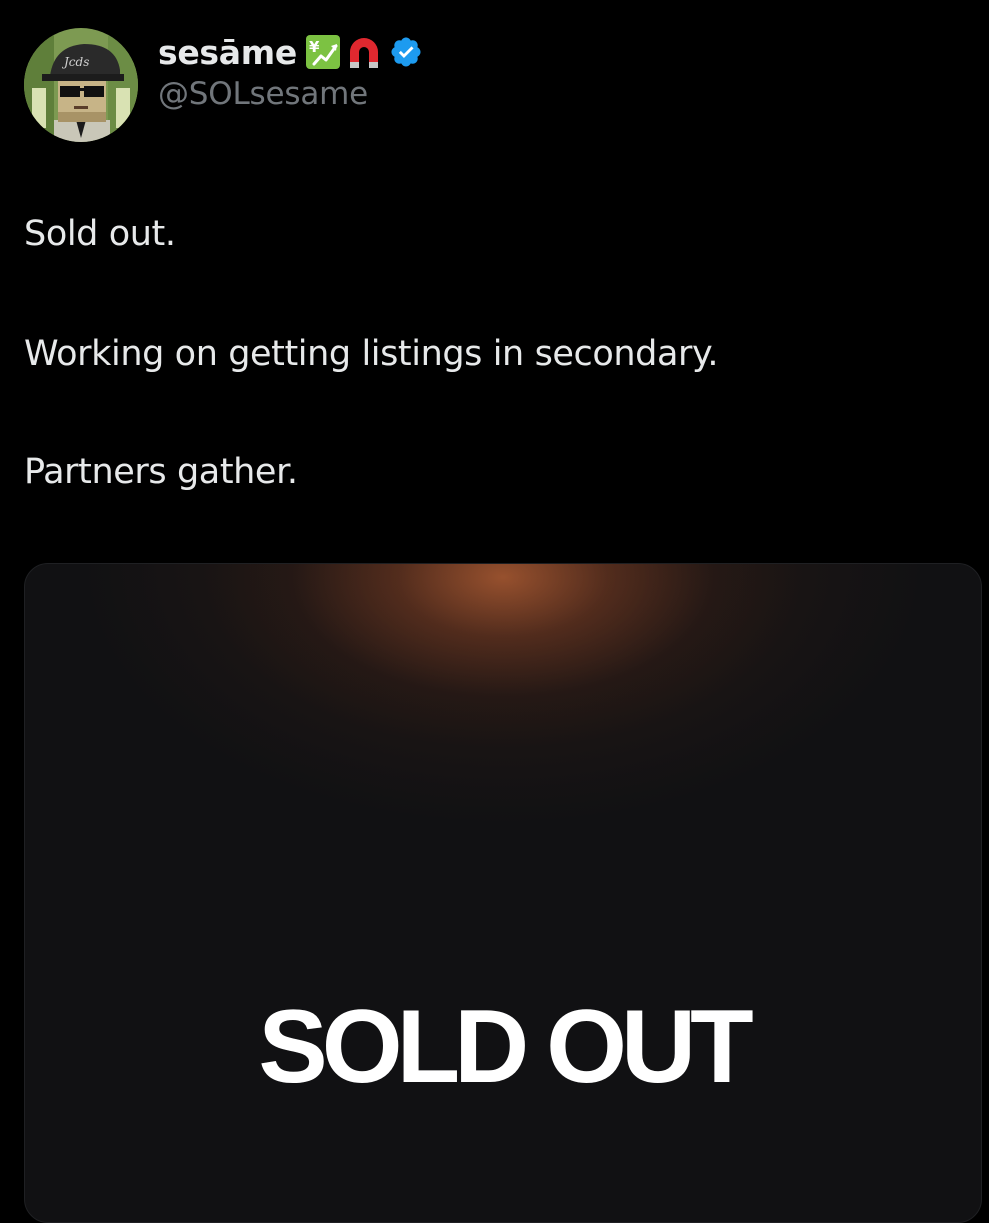  What do you see at coordinates (290, 94) in the screenshot?
I see `handle: @SOLsesame` at bounding box center [290, 94].